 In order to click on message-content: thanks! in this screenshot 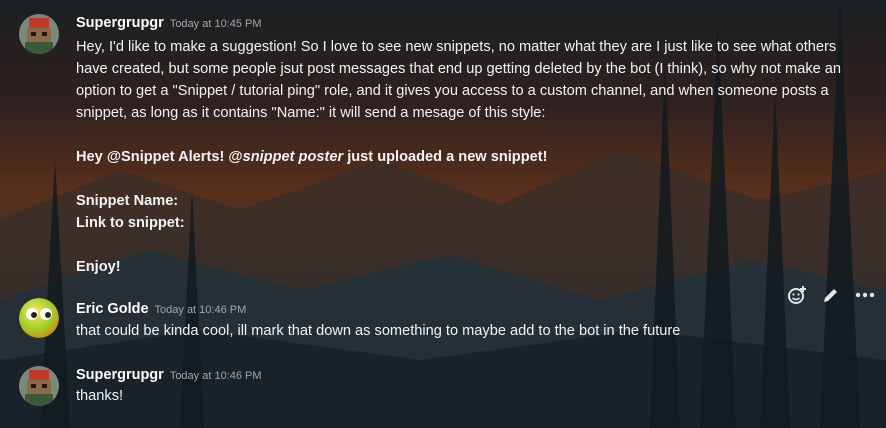, I will do `click(100, 396)`.